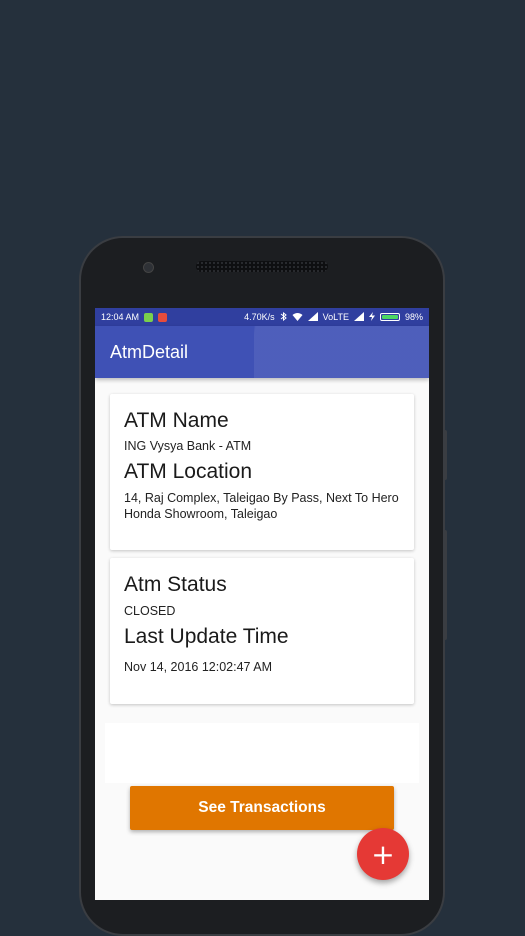  What do you see at coordinates (283, 317) in the screenshot?
I see `bluetooth-icon` at bounding box center [283, 317].